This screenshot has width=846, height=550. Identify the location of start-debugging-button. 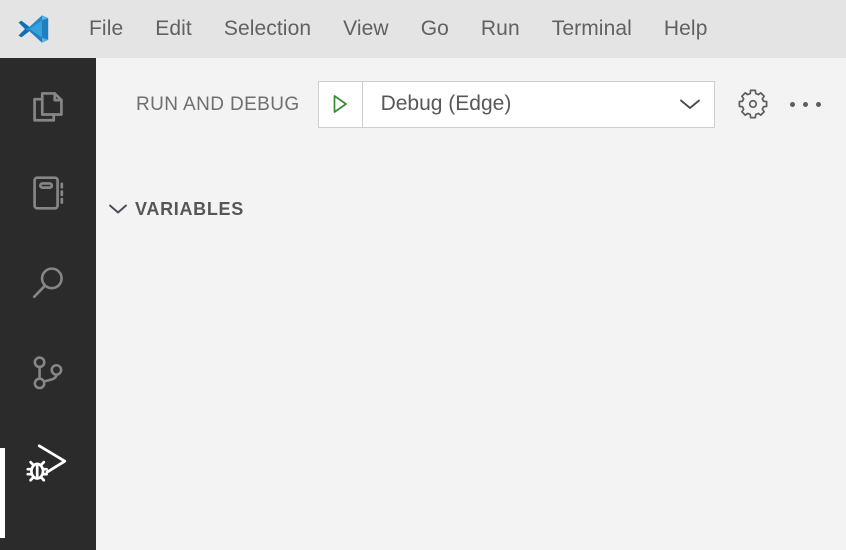
(341, 104).